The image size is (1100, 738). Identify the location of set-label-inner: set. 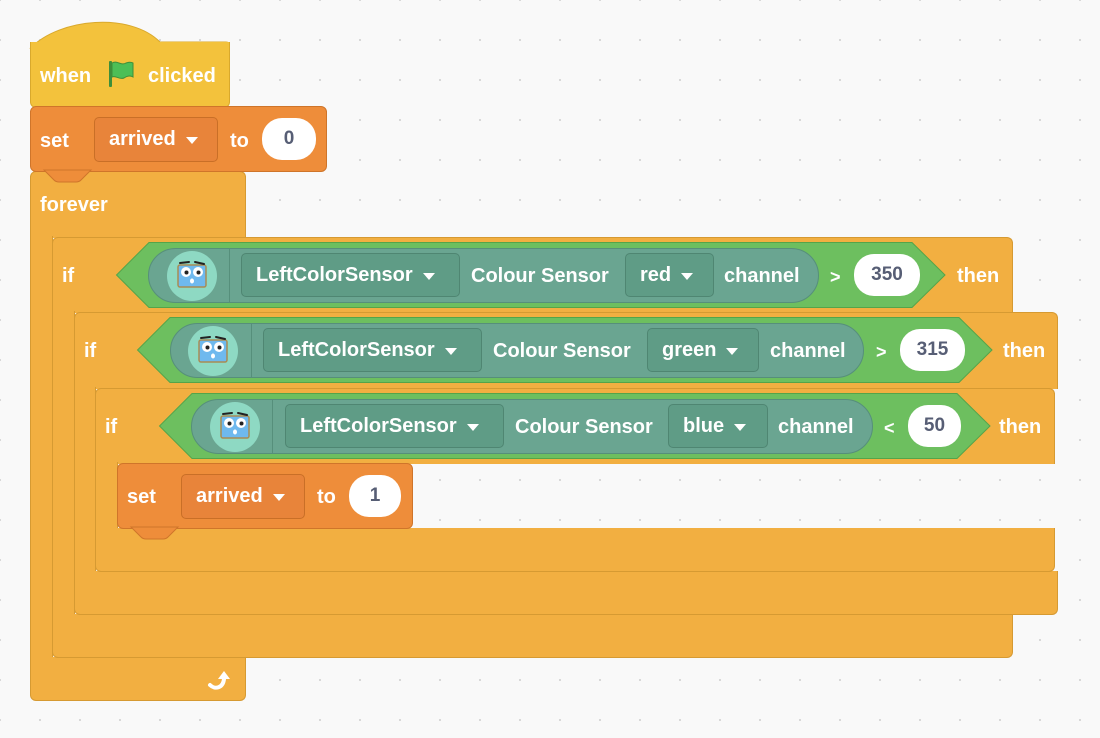
(141, 497).